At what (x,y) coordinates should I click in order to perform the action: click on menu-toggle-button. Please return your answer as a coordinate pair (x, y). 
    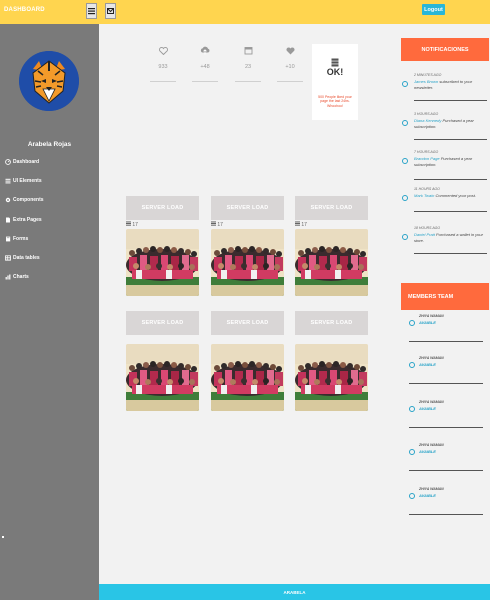
    Looking at the image, I should click on (91, 11).